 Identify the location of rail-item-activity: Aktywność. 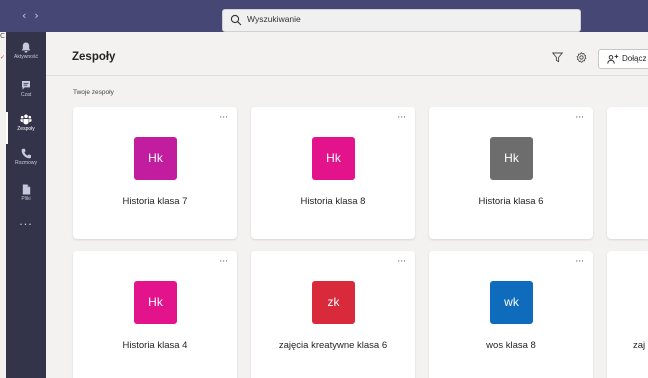
(26, 56).